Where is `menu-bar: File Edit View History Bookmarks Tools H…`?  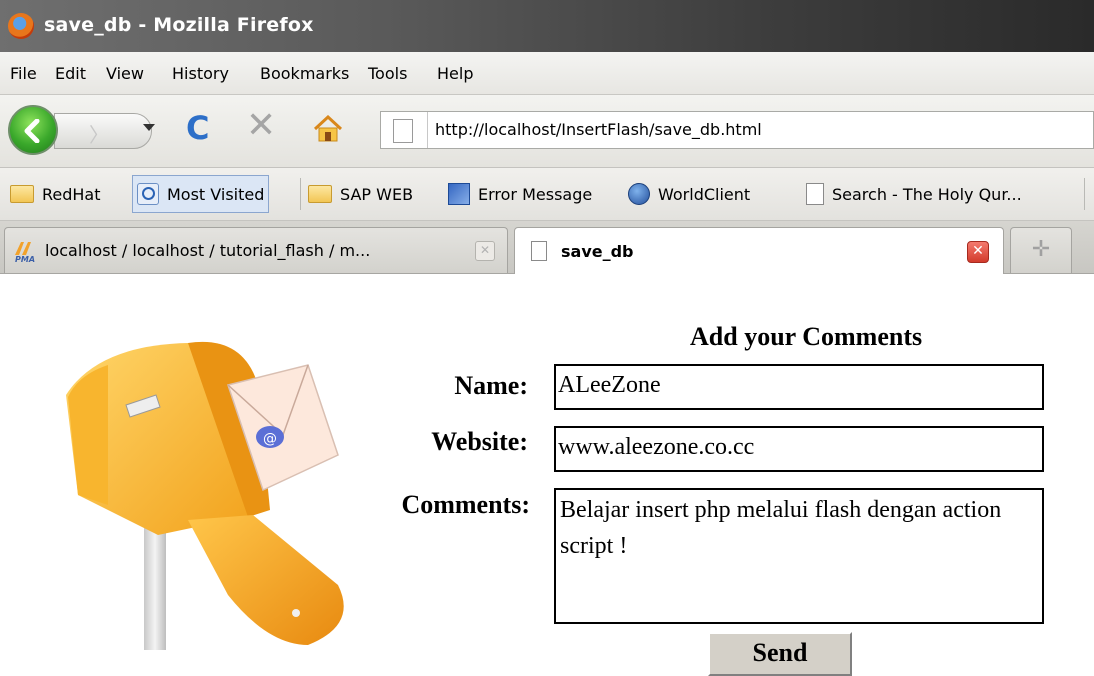
menu-bar: File Edit View History Bookmarks Tools H… is located at coordinates (547, 73).